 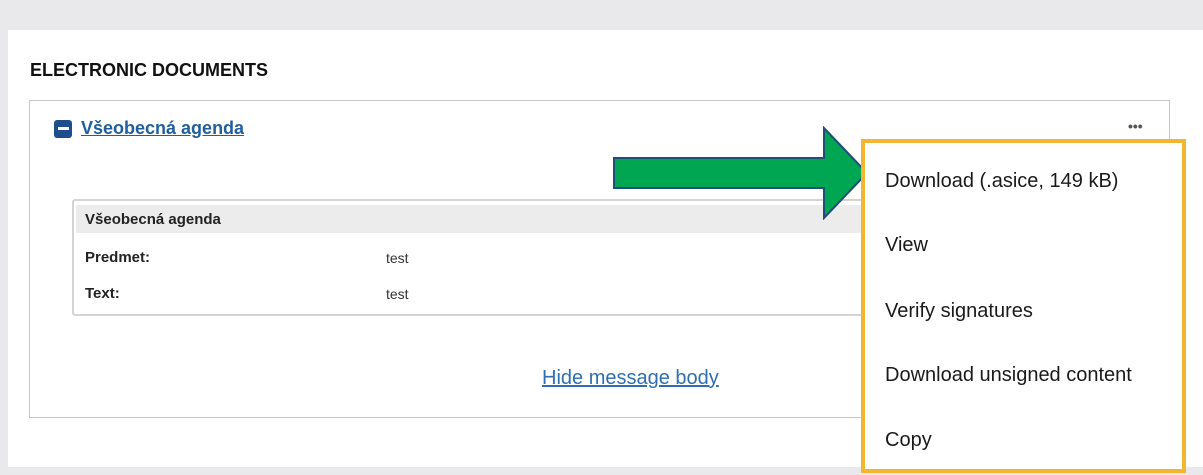 What do you see at coordinates (153, 219) in the screenshot?
I see `form-header-title: Všeobecná agenda` at bounding box center [153, 219].